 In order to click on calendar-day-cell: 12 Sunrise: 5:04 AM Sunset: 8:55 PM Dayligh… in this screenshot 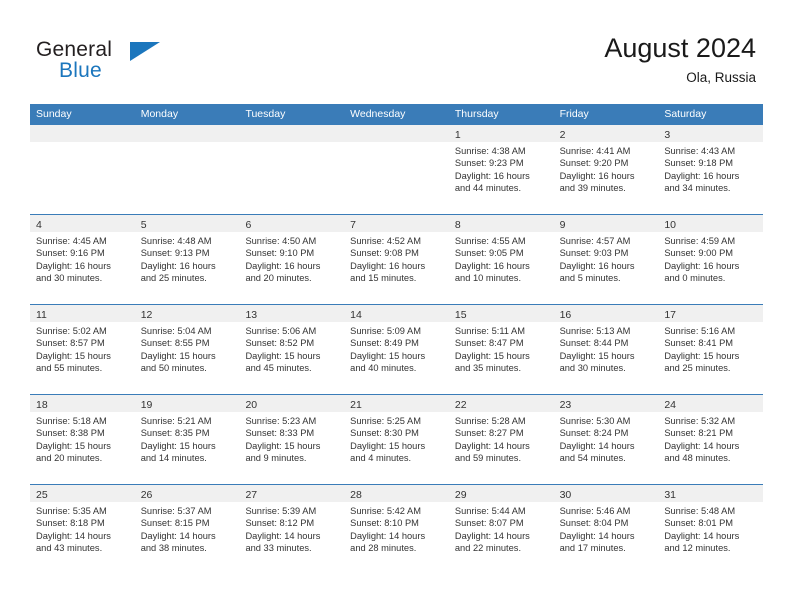, I will do `click(187, 349)`.